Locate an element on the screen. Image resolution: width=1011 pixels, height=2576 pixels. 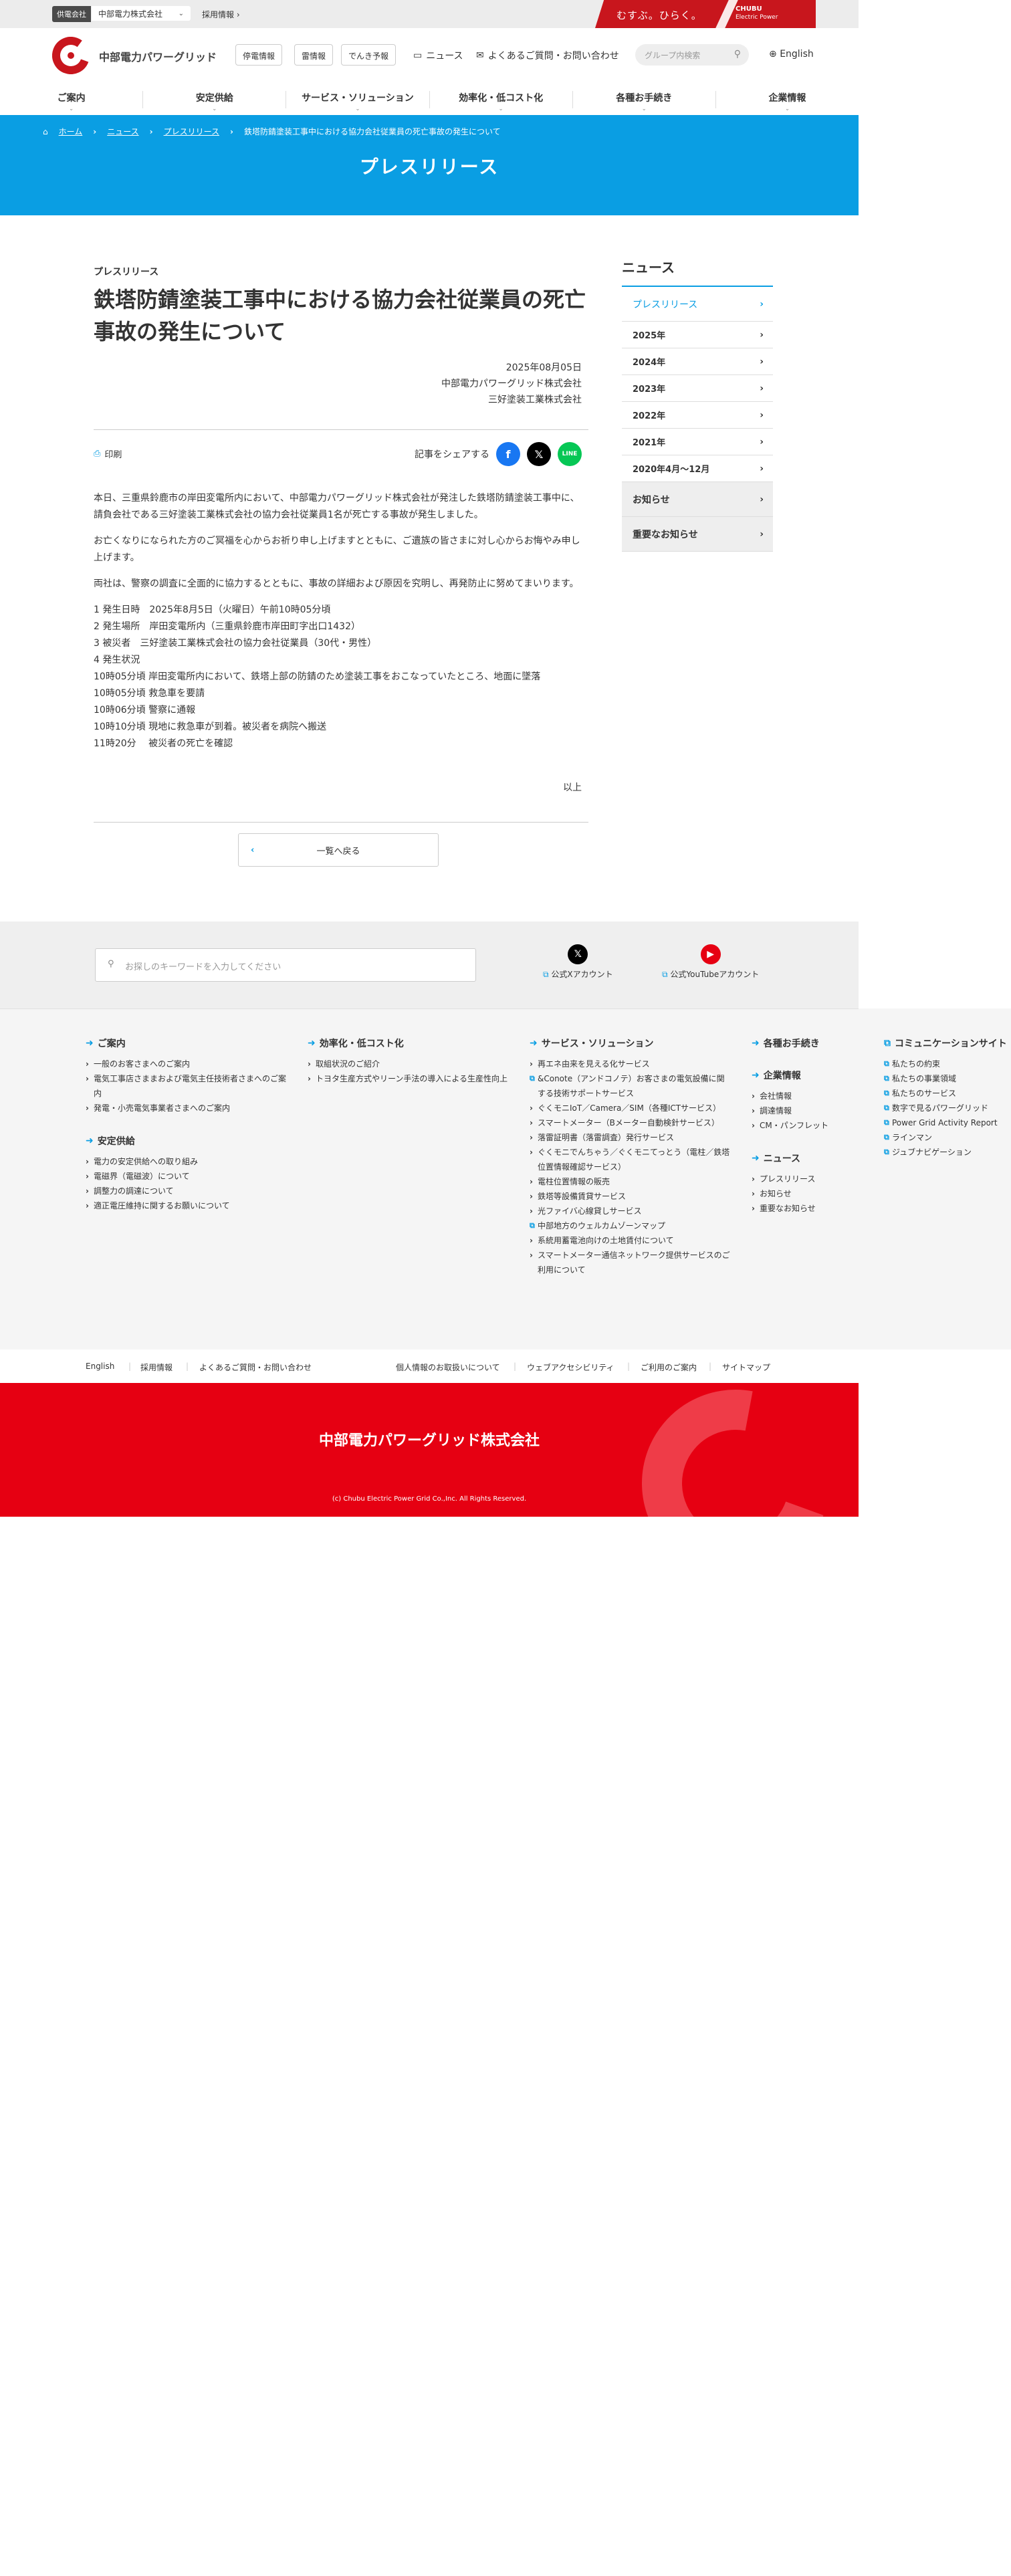
article-title: 鉄塔防錆塗装工事中における協力会社従業員の死亡事故の発生について is located at coordinates (340, 315).